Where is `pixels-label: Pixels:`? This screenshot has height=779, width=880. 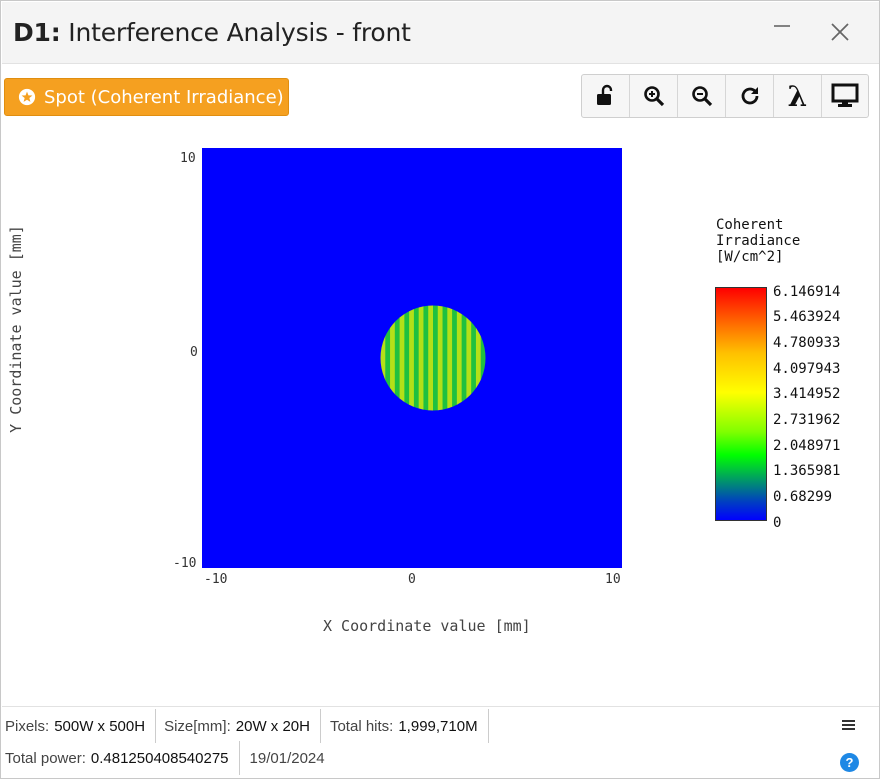
pixels-label: Pixels: is located at coordinates (27, 726).